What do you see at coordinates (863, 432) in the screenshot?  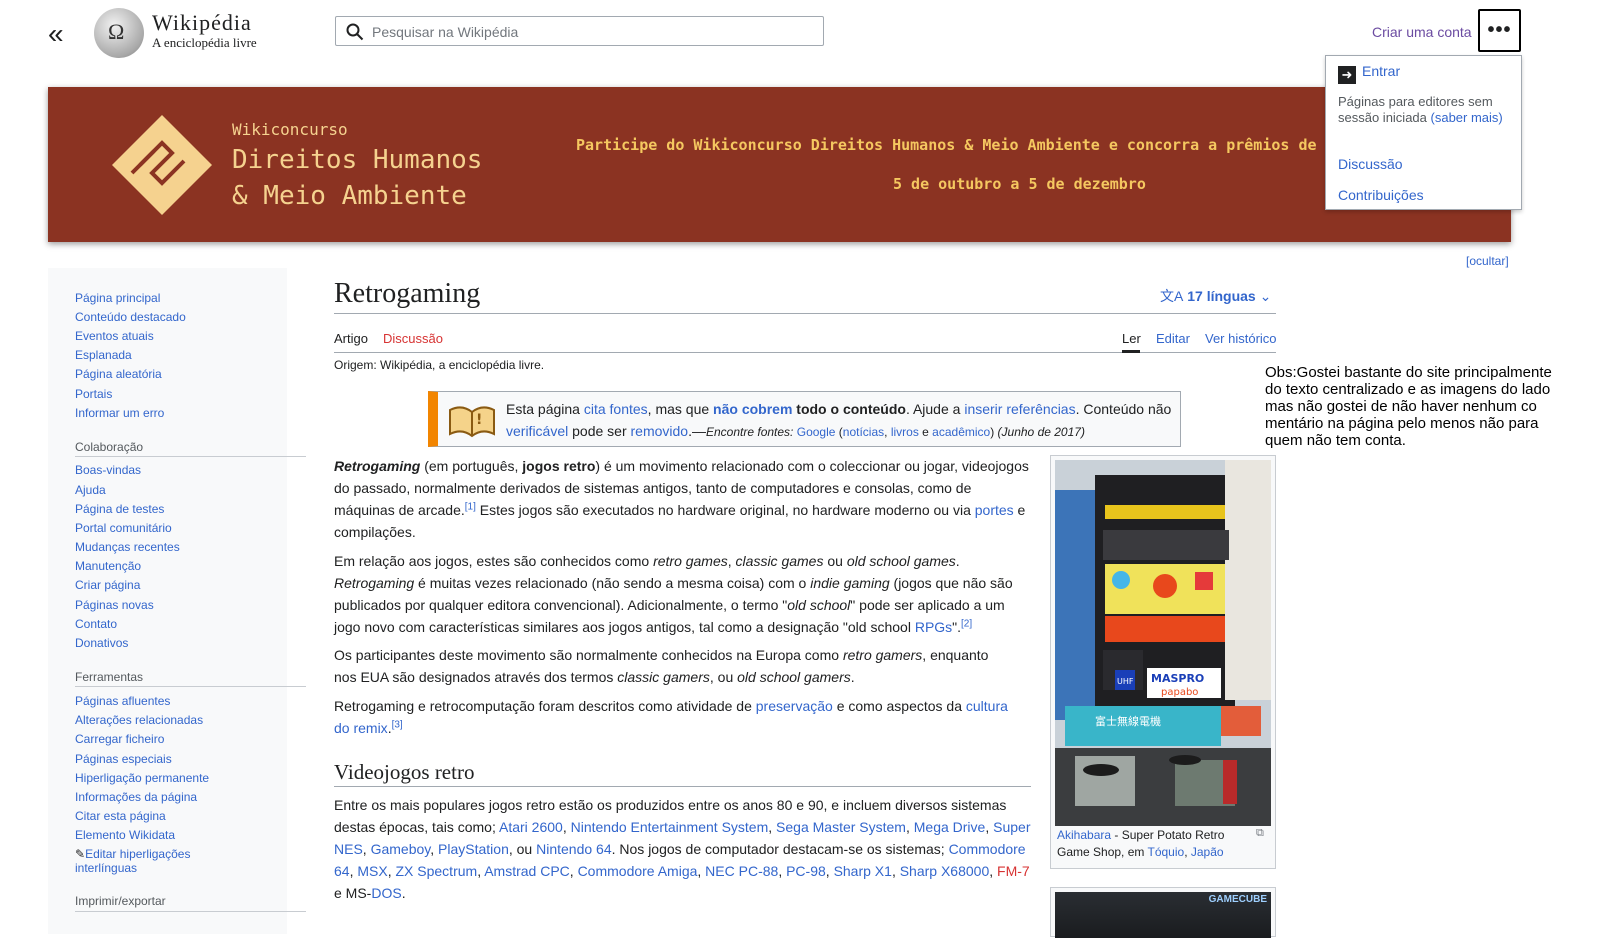 I see `news-link: notícias` at bounding box center [863, 432].